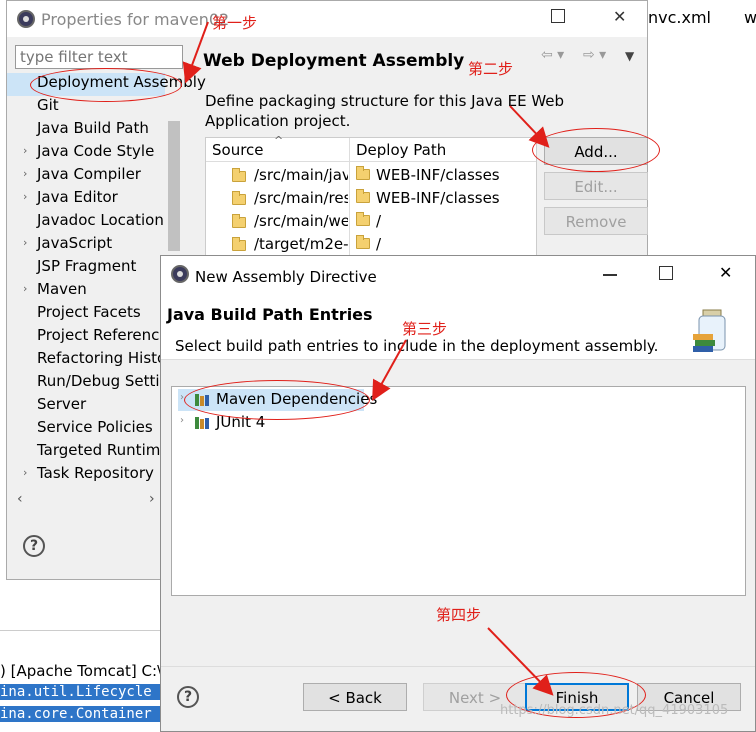  What do you see at coordinates (81, 671) in the screenshot?
I see `console-line: ) [Apache Tomcat] C:\` at bounding box center [81, 671].